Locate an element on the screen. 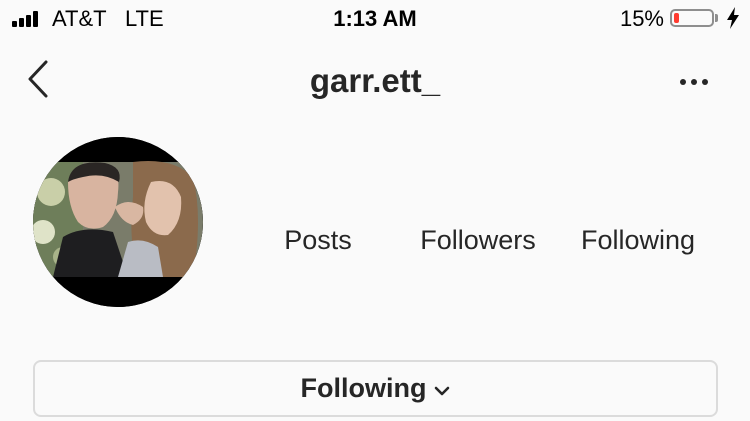 This screenshot has height=421, width=750. avatar is located at coordinates (118, 222).